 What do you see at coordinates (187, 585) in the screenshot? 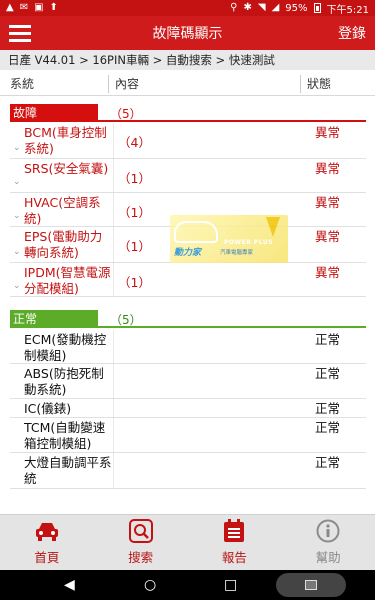
I see `system-navigation-bar: ◀ ○ □` at bounding box center [187, 585].